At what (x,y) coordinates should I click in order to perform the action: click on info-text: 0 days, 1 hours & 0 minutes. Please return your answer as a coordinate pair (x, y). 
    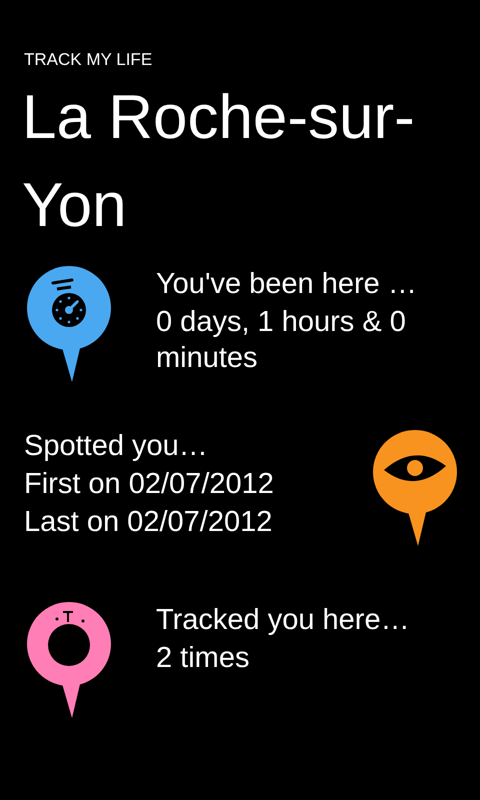
    Looking at the image, I should click on (281, 340).